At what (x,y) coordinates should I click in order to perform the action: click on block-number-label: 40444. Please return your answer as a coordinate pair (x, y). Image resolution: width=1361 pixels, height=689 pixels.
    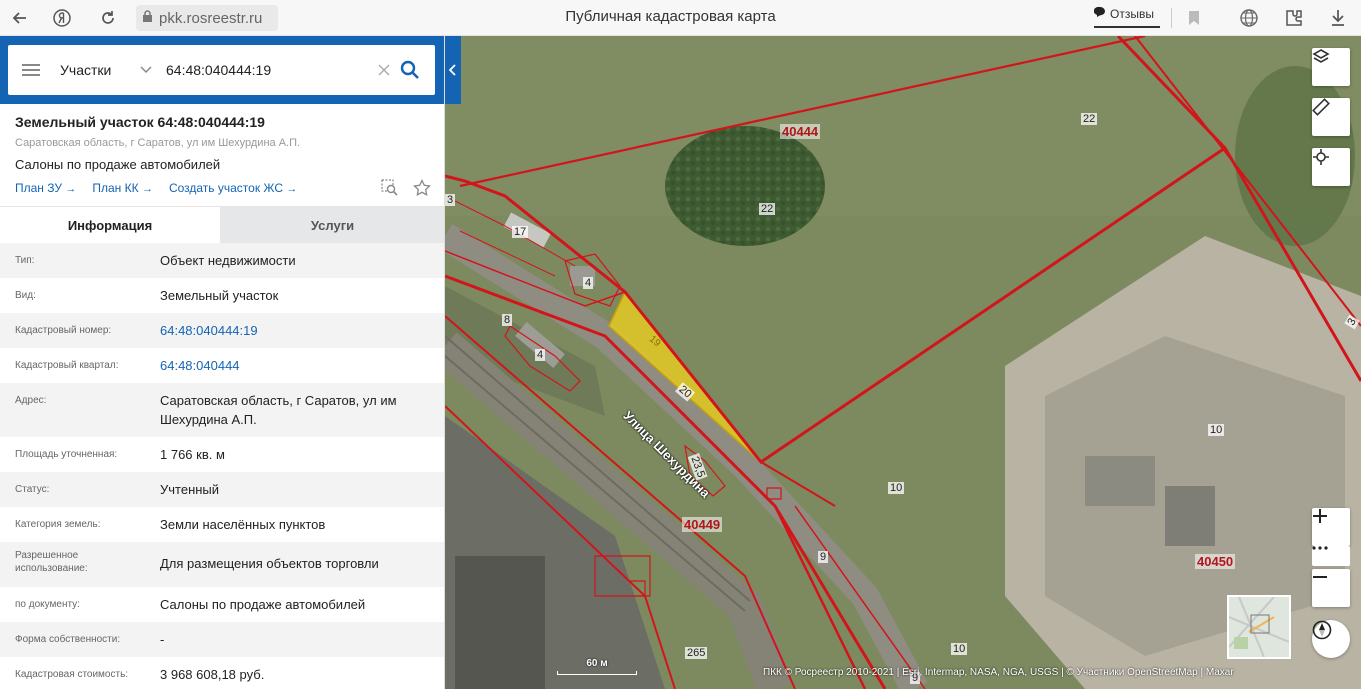
    Looking at the image, I should click on (800, 131).